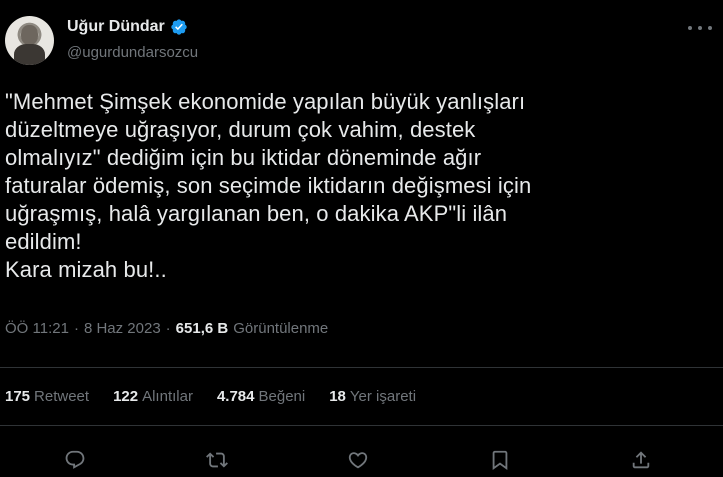  Describe the element at coordinates (281, 328) in the screenshot. I see `views-label: Görüntülenme` at that location.